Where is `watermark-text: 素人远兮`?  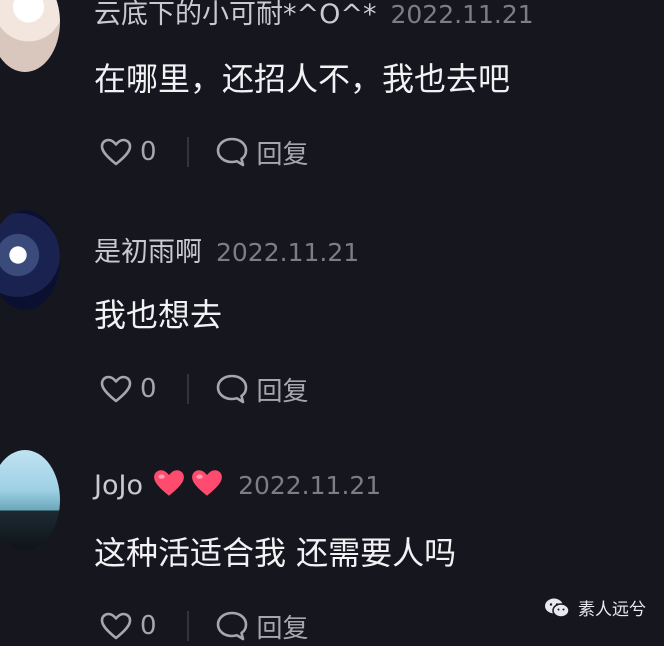 watermark-text: 素人远兮 is located at coordinates (612, 610).